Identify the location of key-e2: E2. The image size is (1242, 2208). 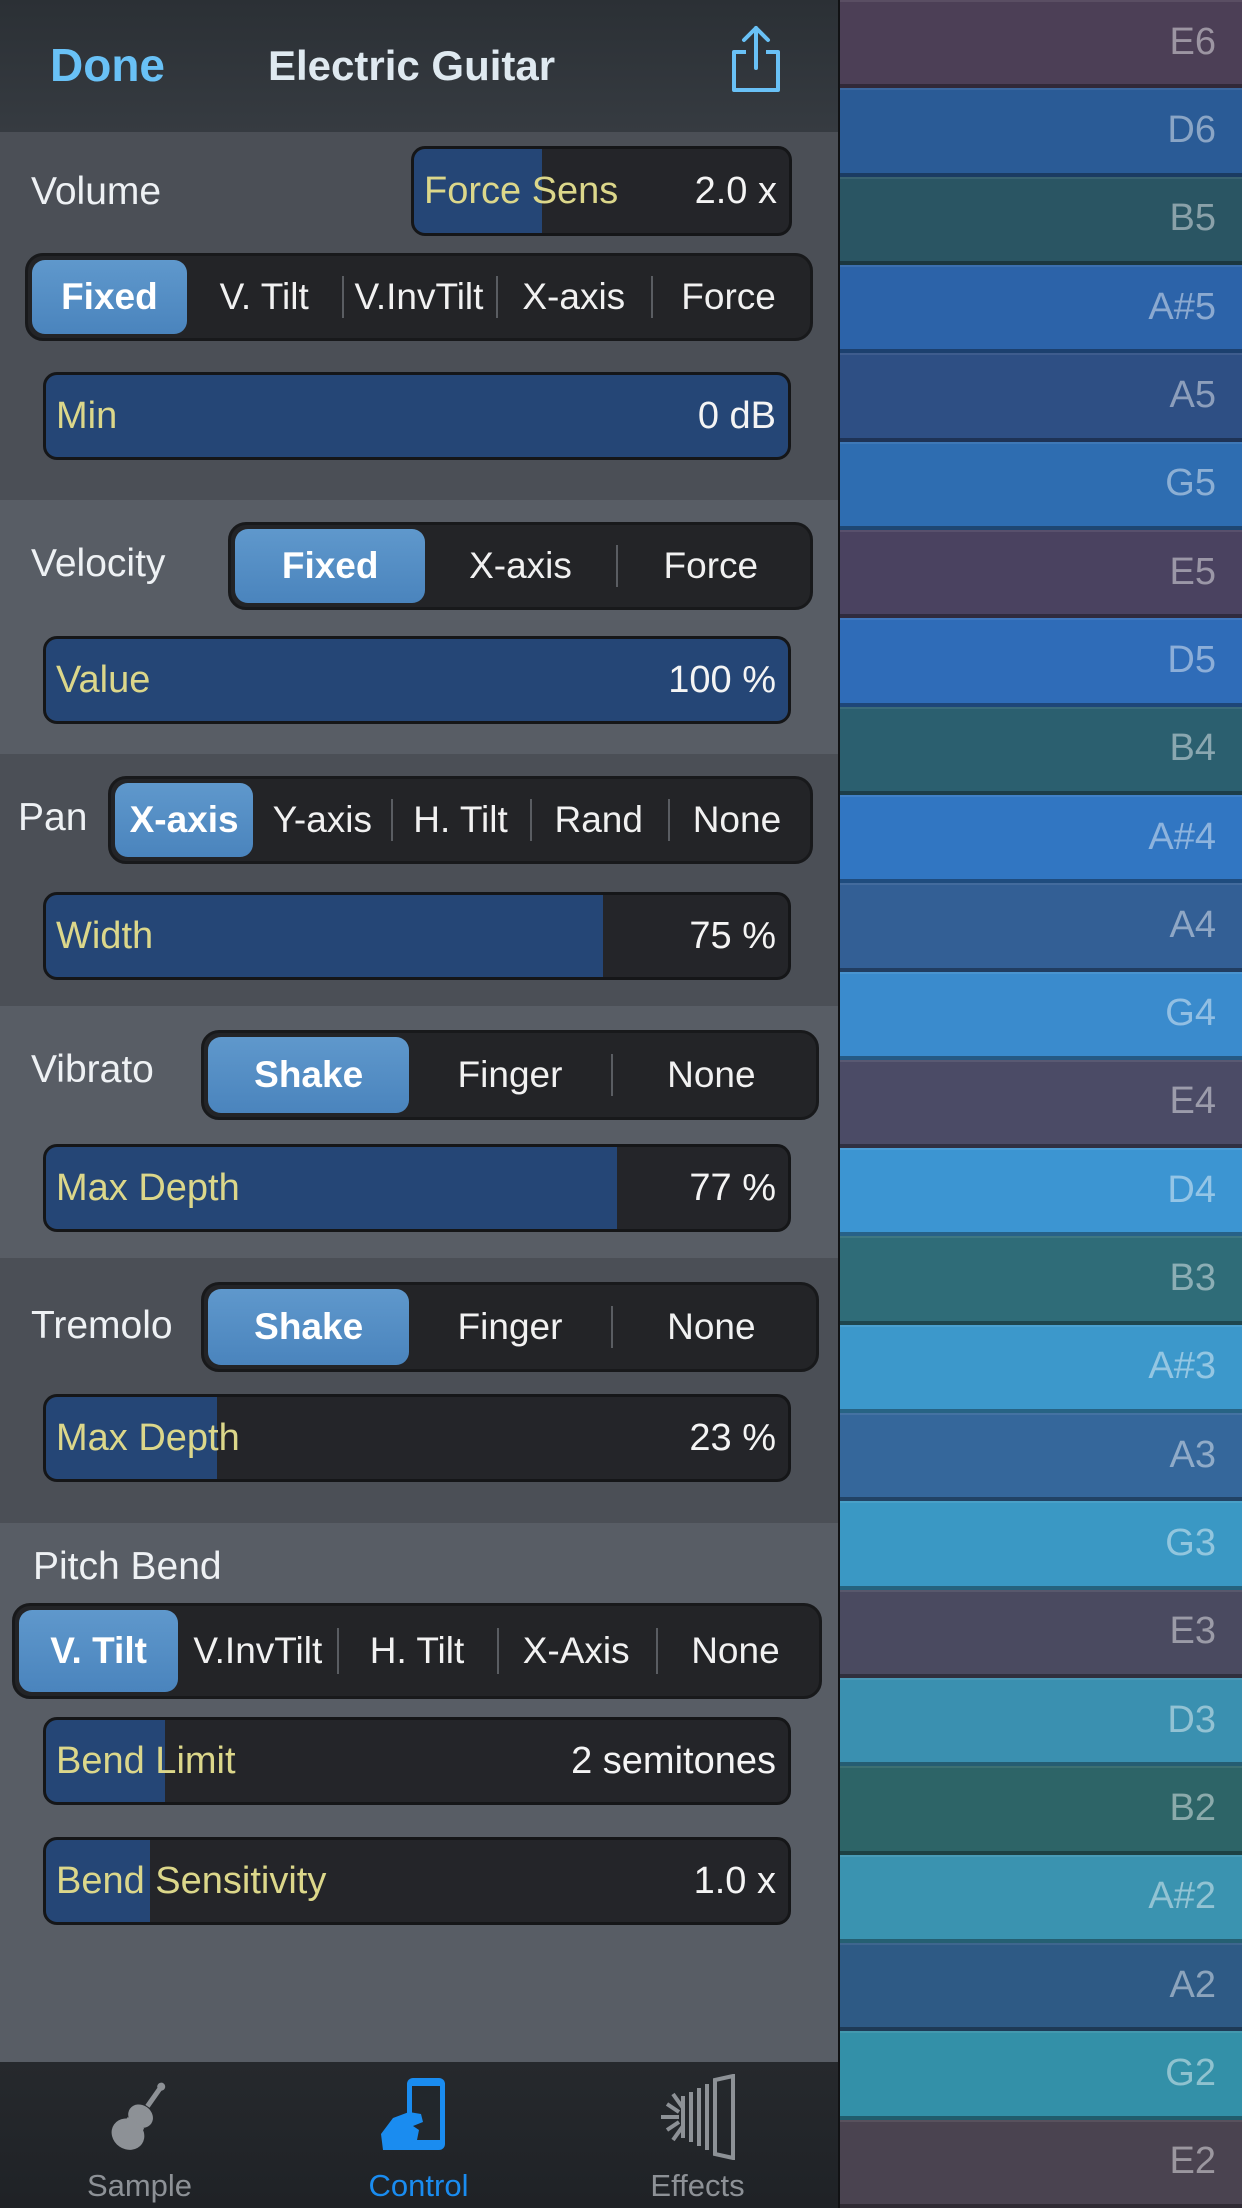
(1041, 2163).